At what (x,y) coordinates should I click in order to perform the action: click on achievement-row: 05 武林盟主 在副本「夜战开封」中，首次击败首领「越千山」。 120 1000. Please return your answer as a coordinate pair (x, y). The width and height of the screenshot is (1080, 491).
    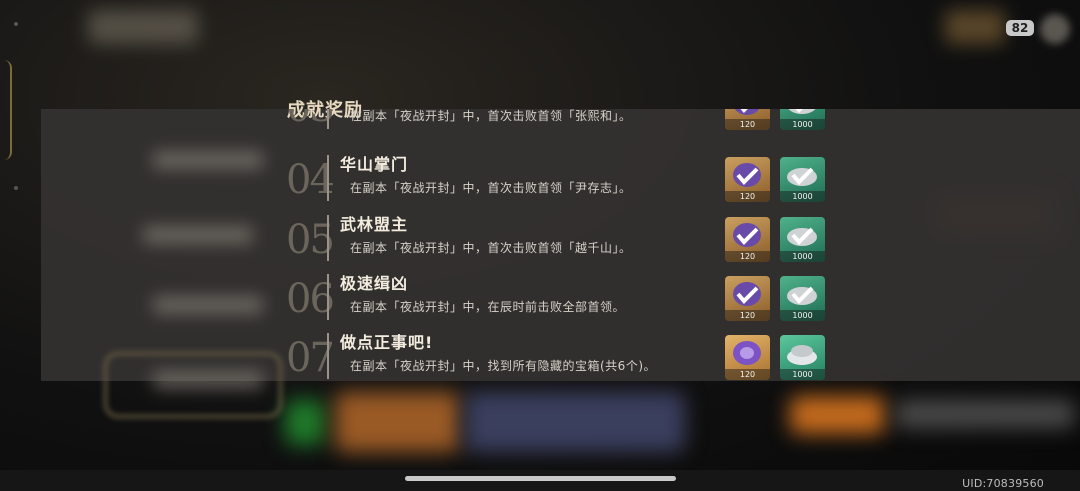
    Looking at the image, I should click on (560, 242).